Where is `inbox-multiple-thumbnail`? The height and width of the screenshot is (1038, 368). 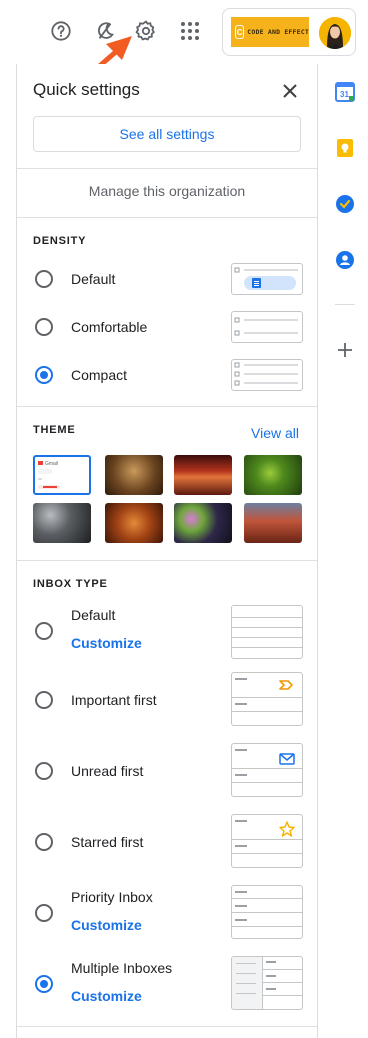
inbox-multiple-thumbnail is located at coordinates (267, 983).